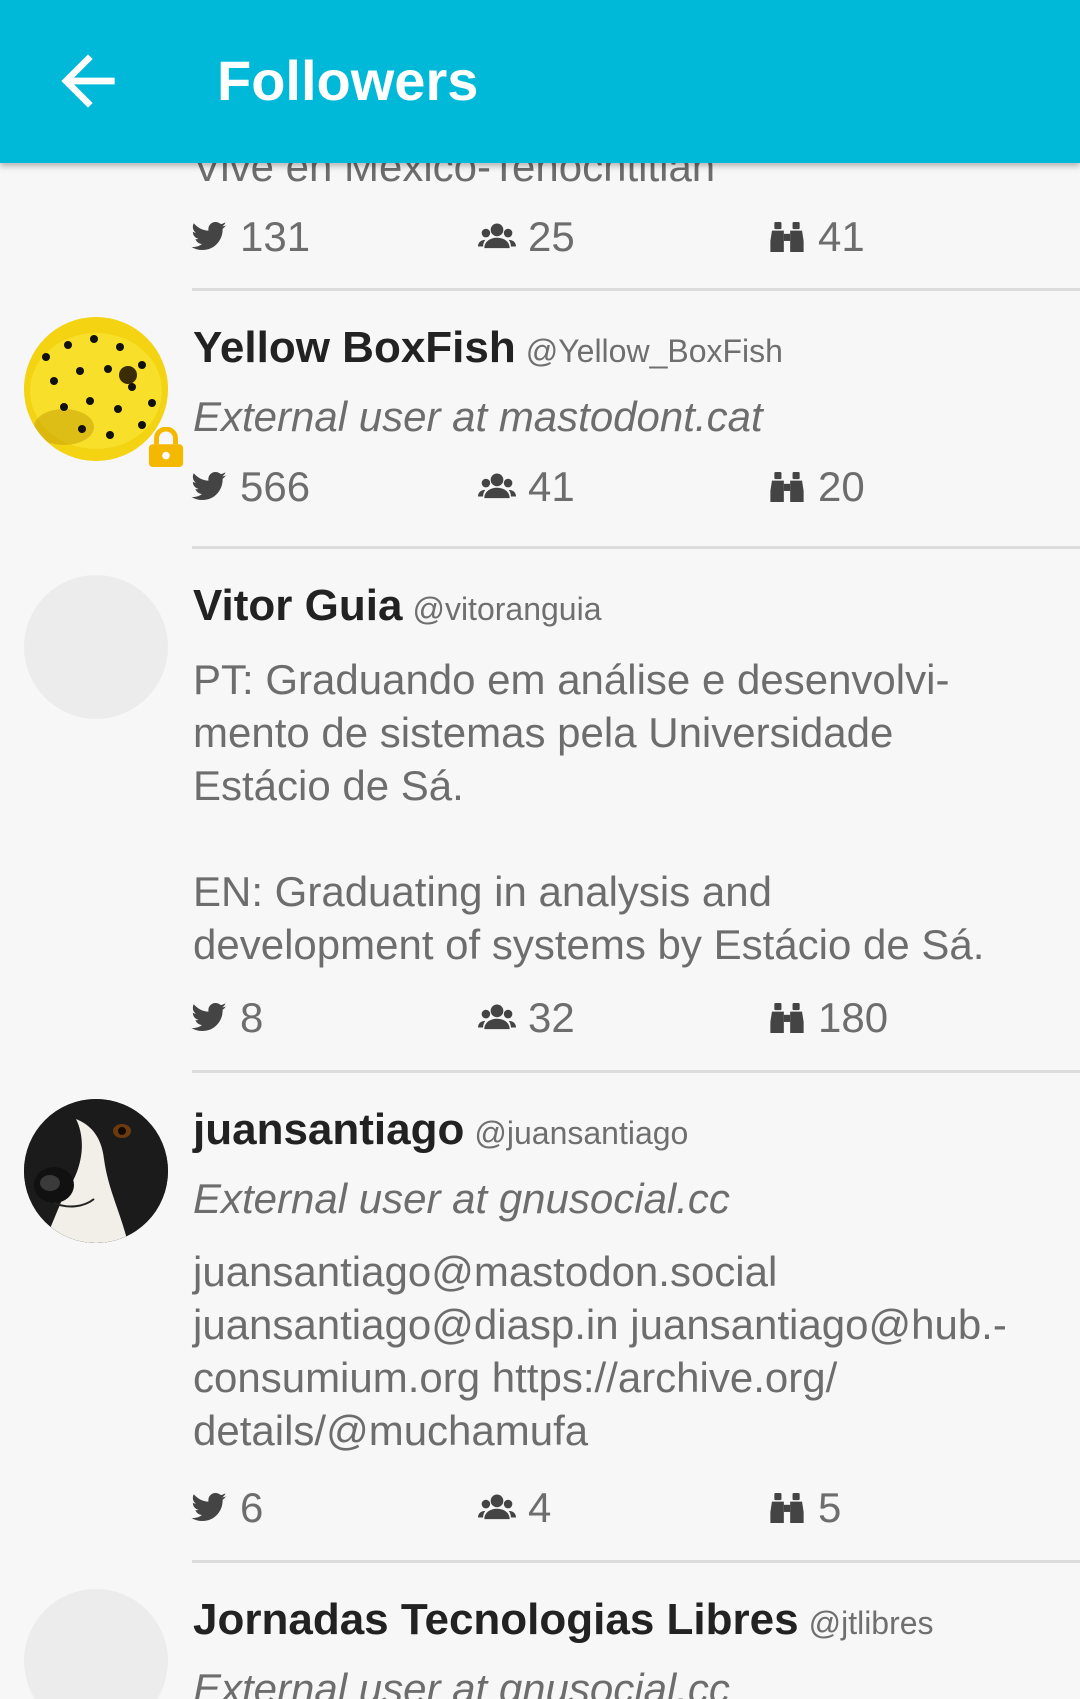  I want to click on followers-count: 41, so click(526, 487).